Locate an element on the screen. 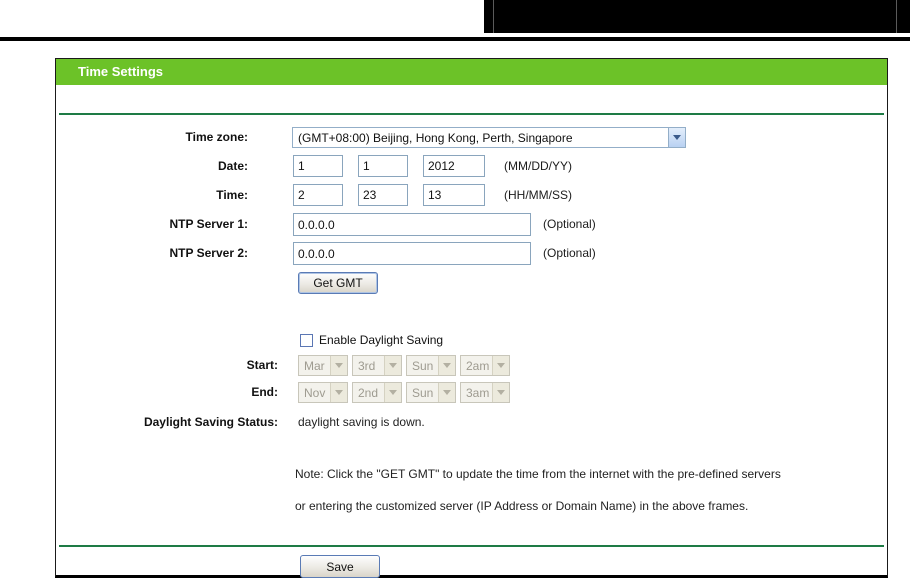 The width and height of the screenshot is (910, 586). page-top-rule is located at coordinates (455, 39).